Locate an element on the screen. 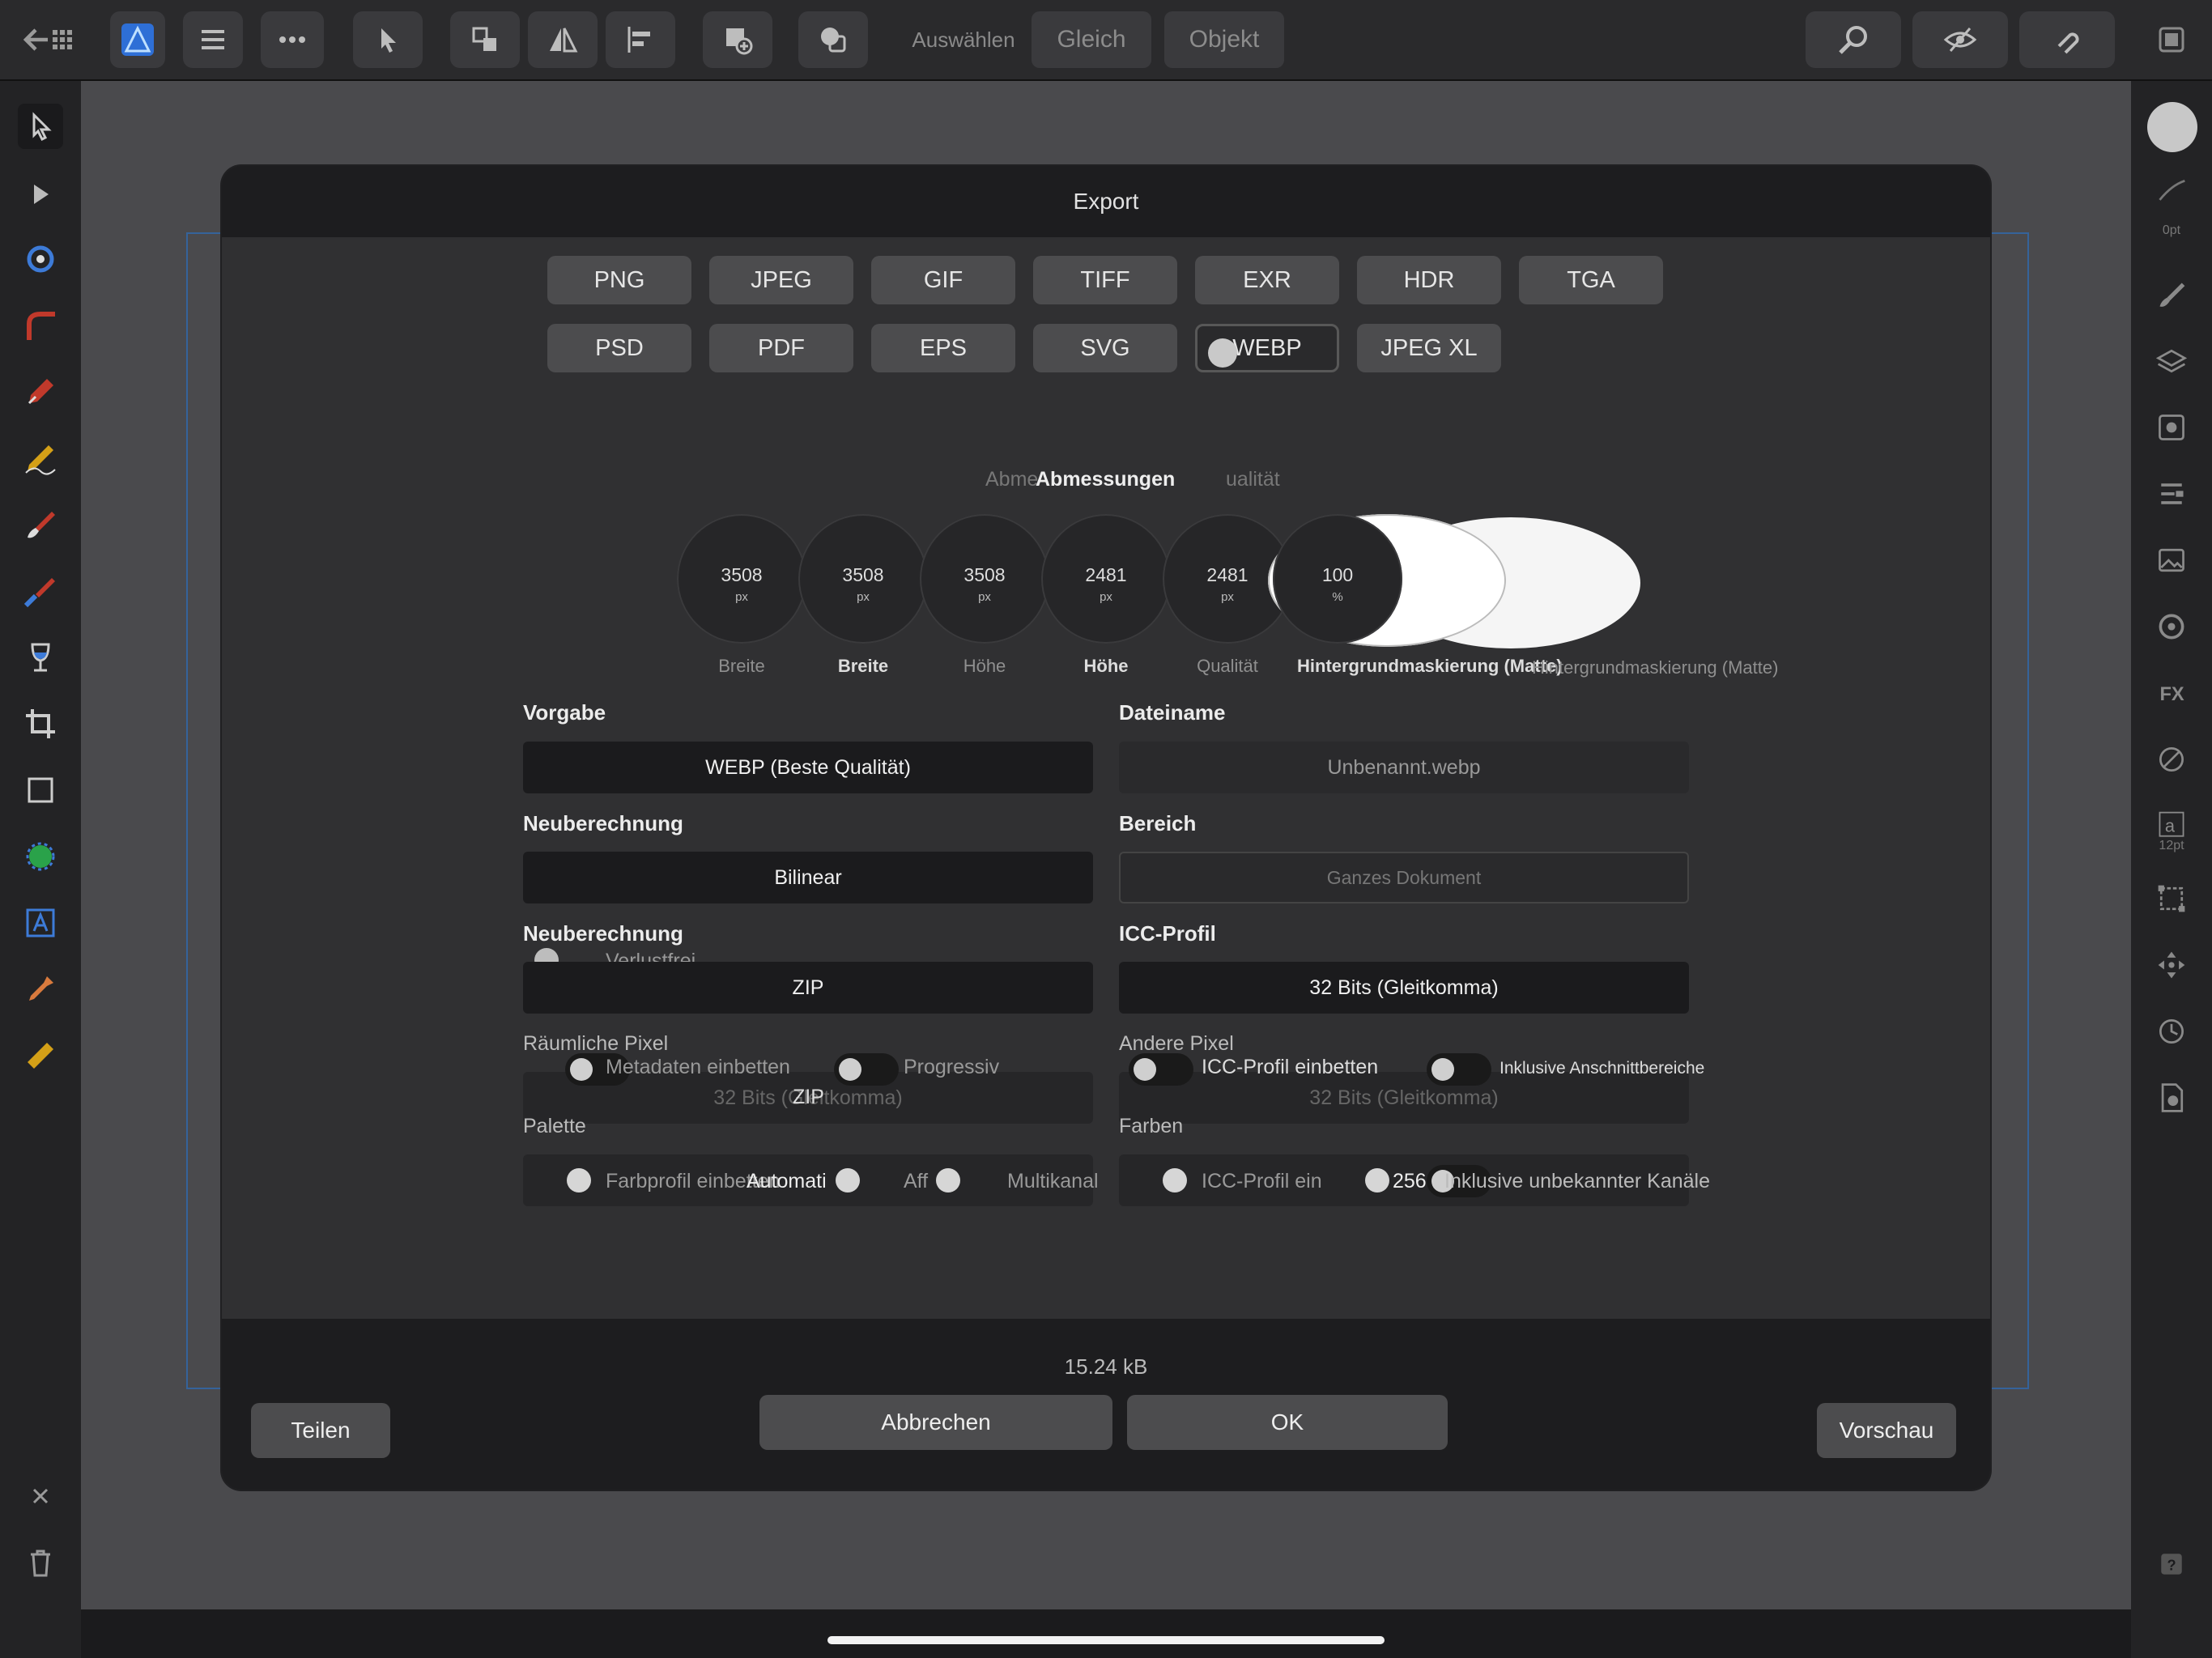 The image size is (2212, 1658). more-button is located at coordinates (293, 39).